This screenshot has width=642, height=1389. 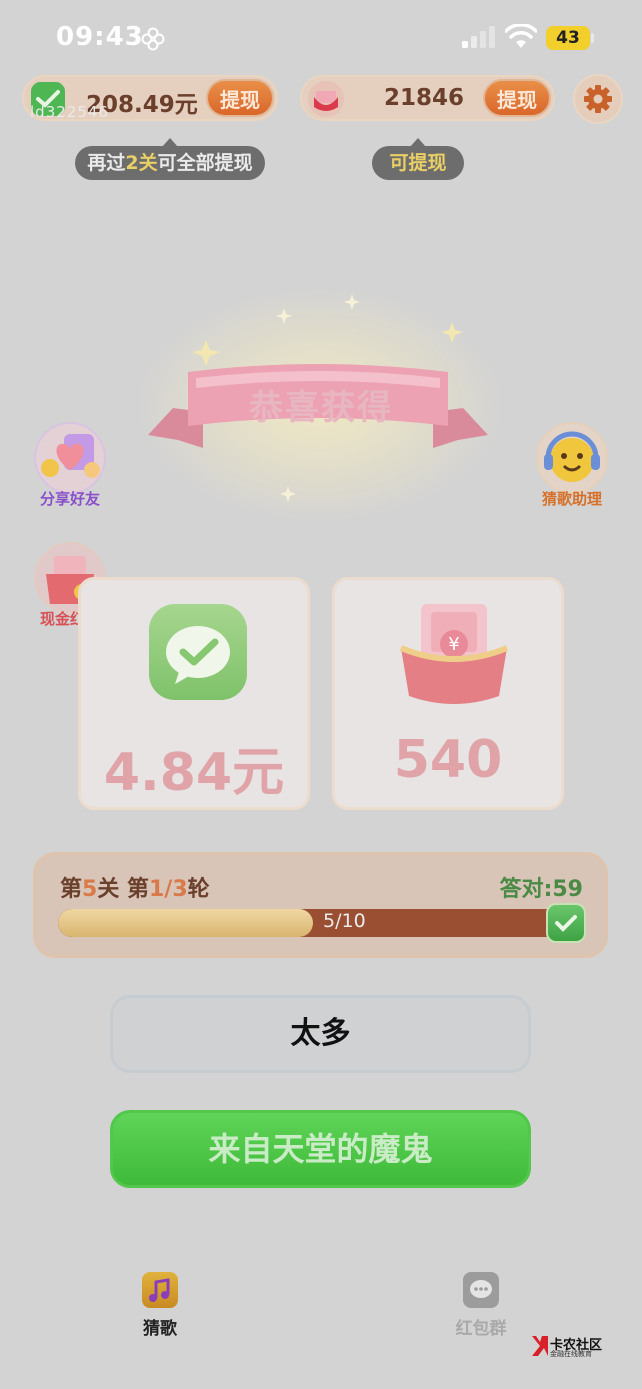 I want to click on tab-redpacket-group: 红包群, so click(x=481, y=1305).